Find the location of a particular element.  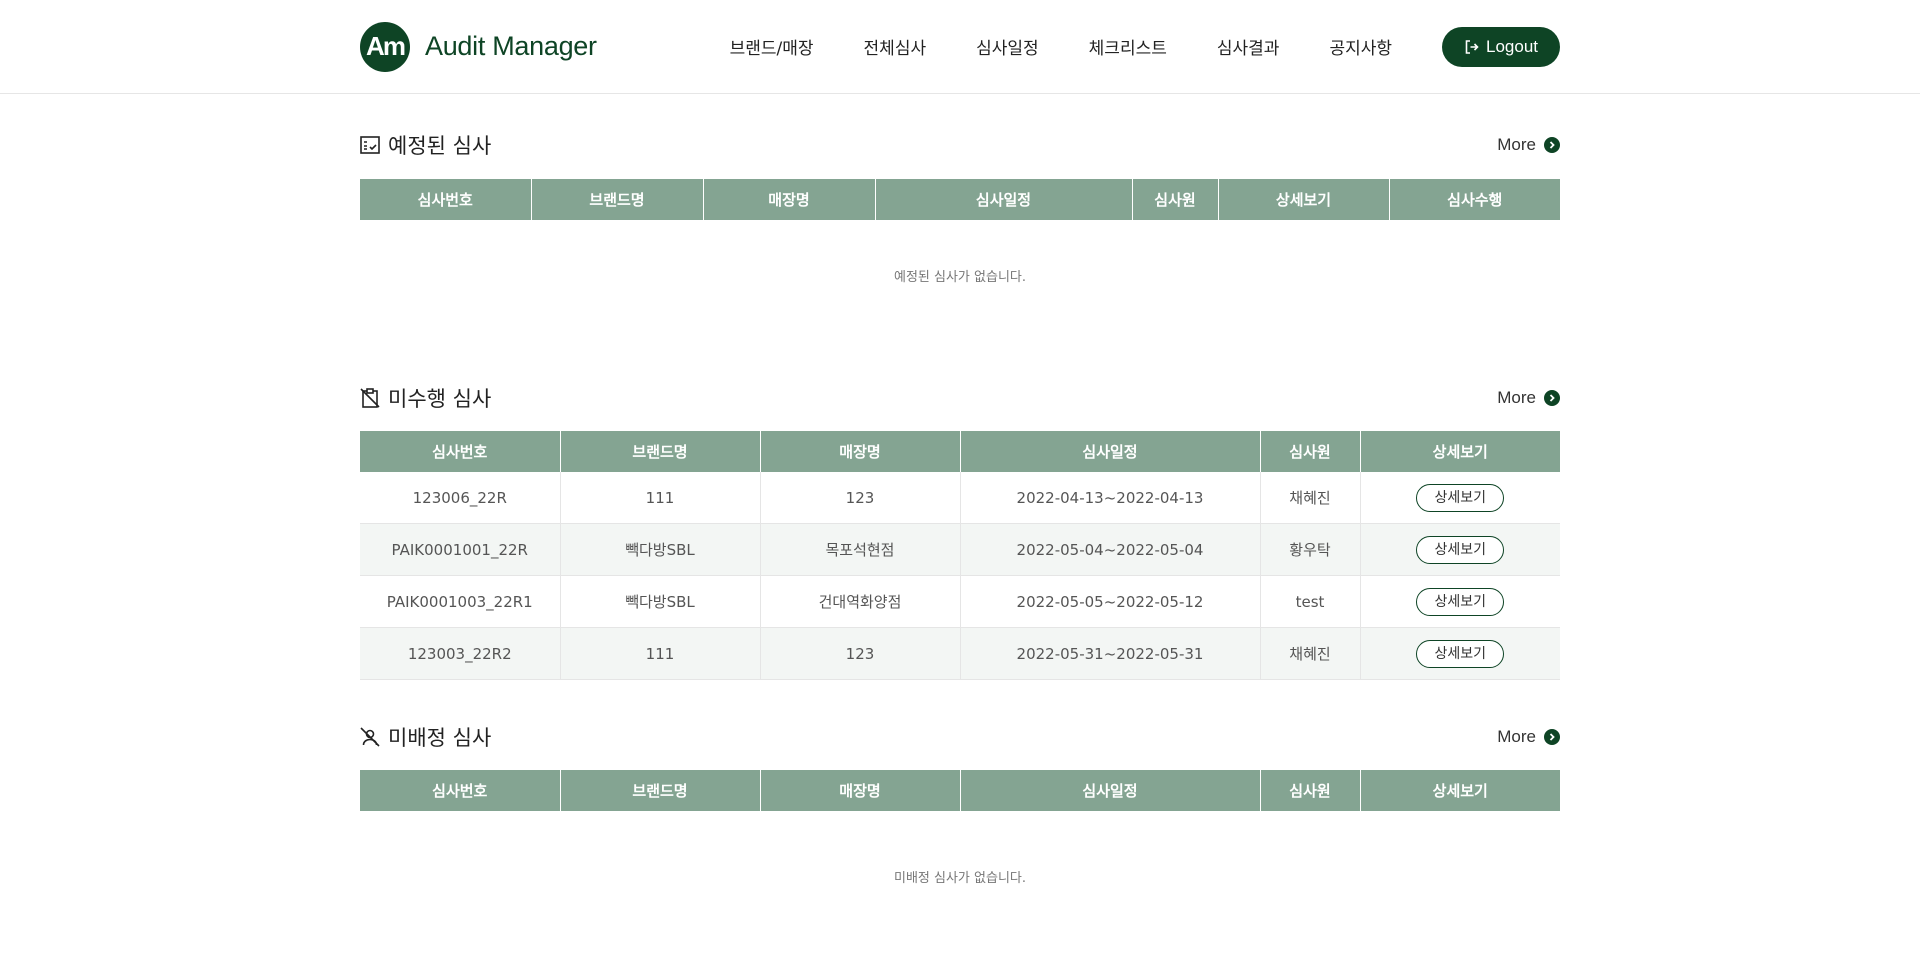

main-nav: 브랜드/매장 전체심사 심사일정 체크리스트 심사결과 공지사항 is located at coordinates (1061, 46).